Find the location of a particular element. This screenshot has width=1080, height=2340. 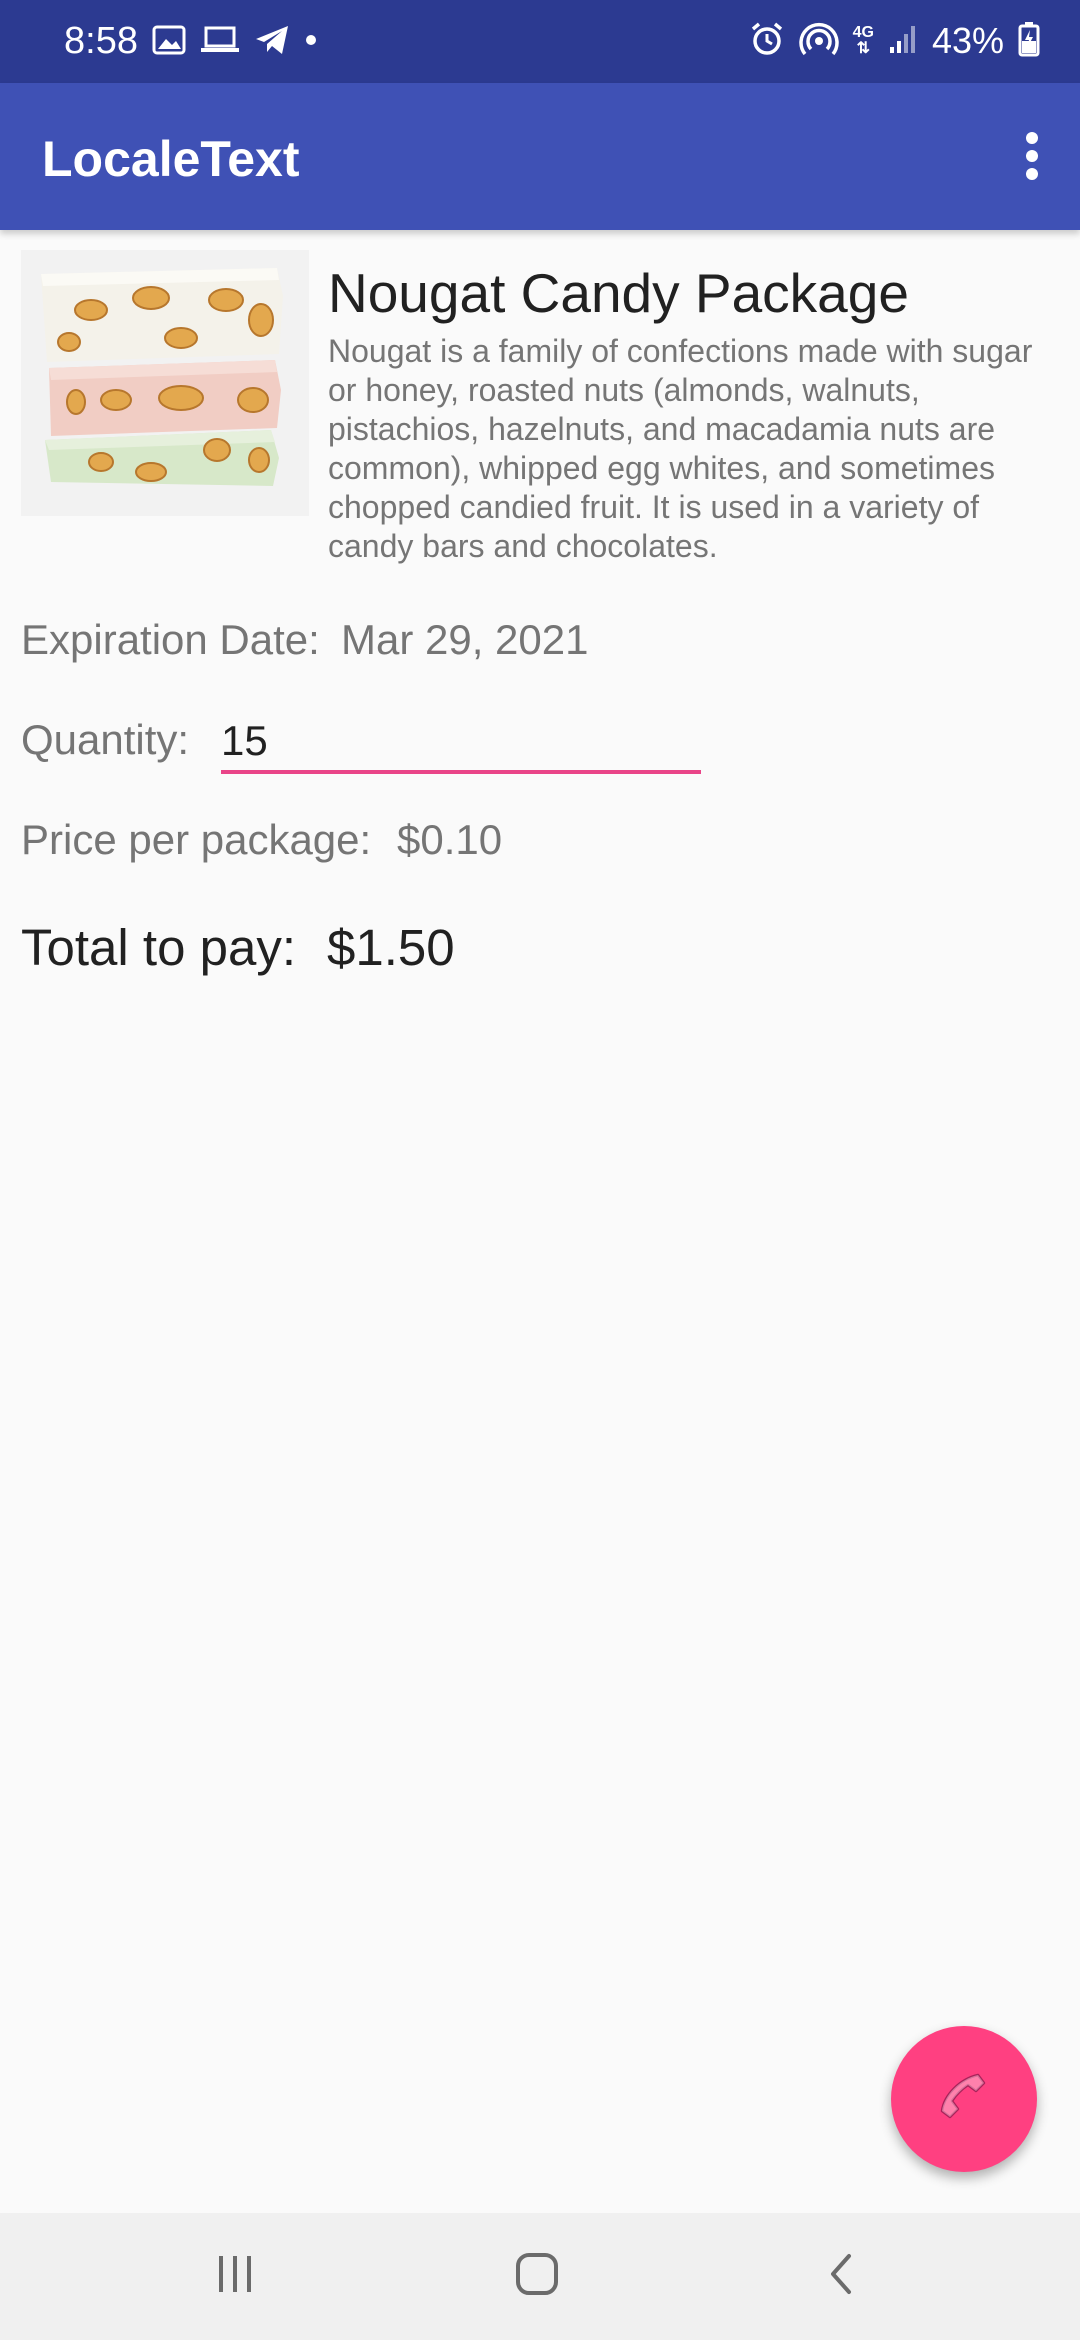

telegram-icon is located at coordinates (272, 42).